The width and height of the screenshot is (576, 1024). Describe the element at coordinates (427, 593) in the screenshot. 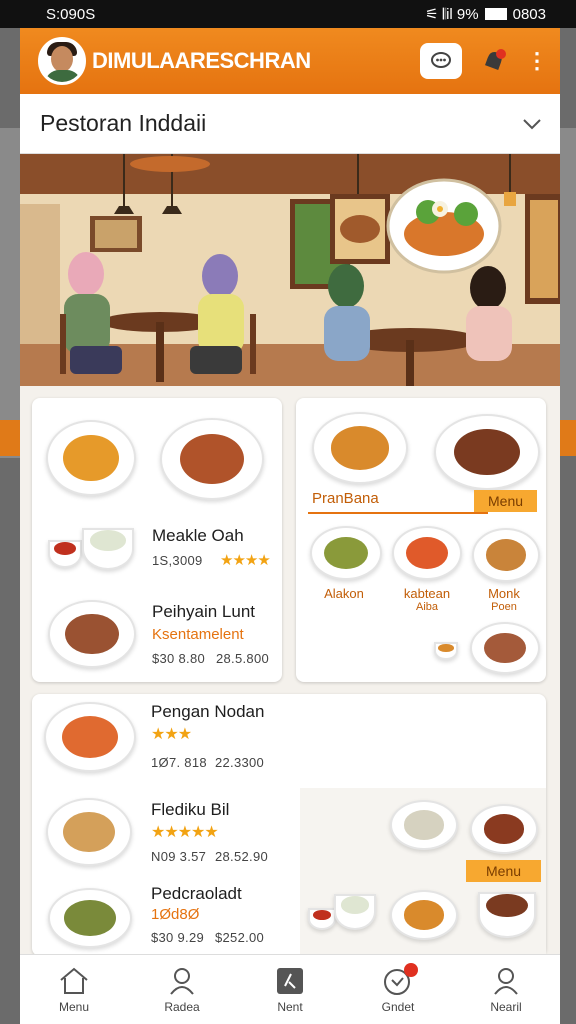

I see `category-label: kabtean` at that location.